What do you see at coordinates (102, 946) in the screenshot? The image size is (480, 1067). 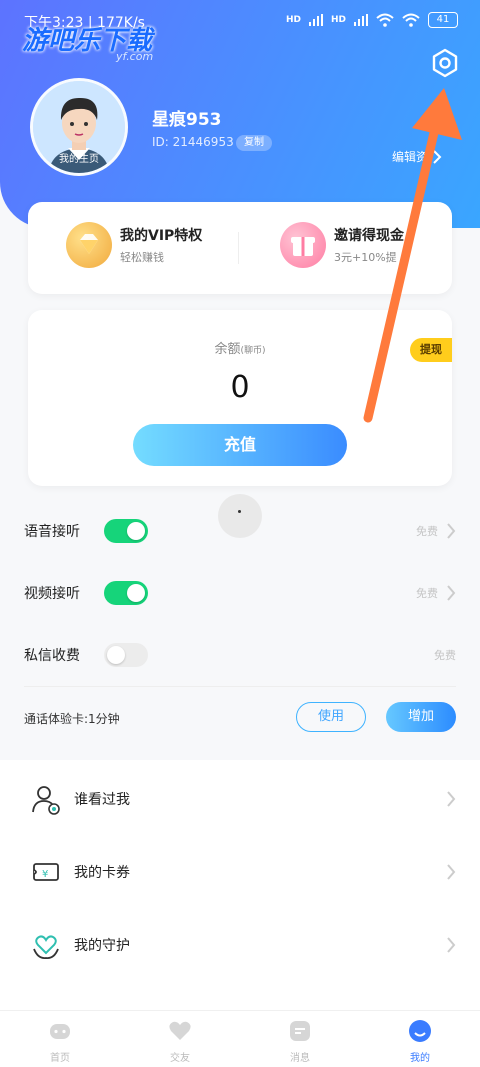 I see `menu-label: 我的守护` at bounding box center [102, 946].